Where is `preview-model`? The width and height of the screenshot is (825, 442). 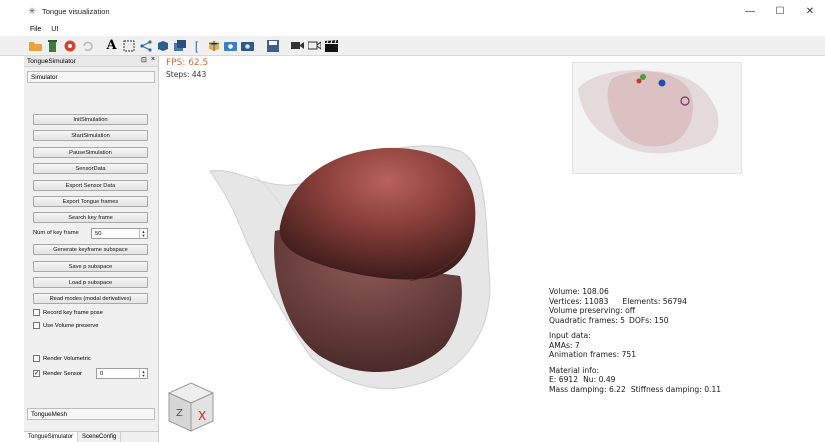 preview-model is located at coordinates (648, 112).